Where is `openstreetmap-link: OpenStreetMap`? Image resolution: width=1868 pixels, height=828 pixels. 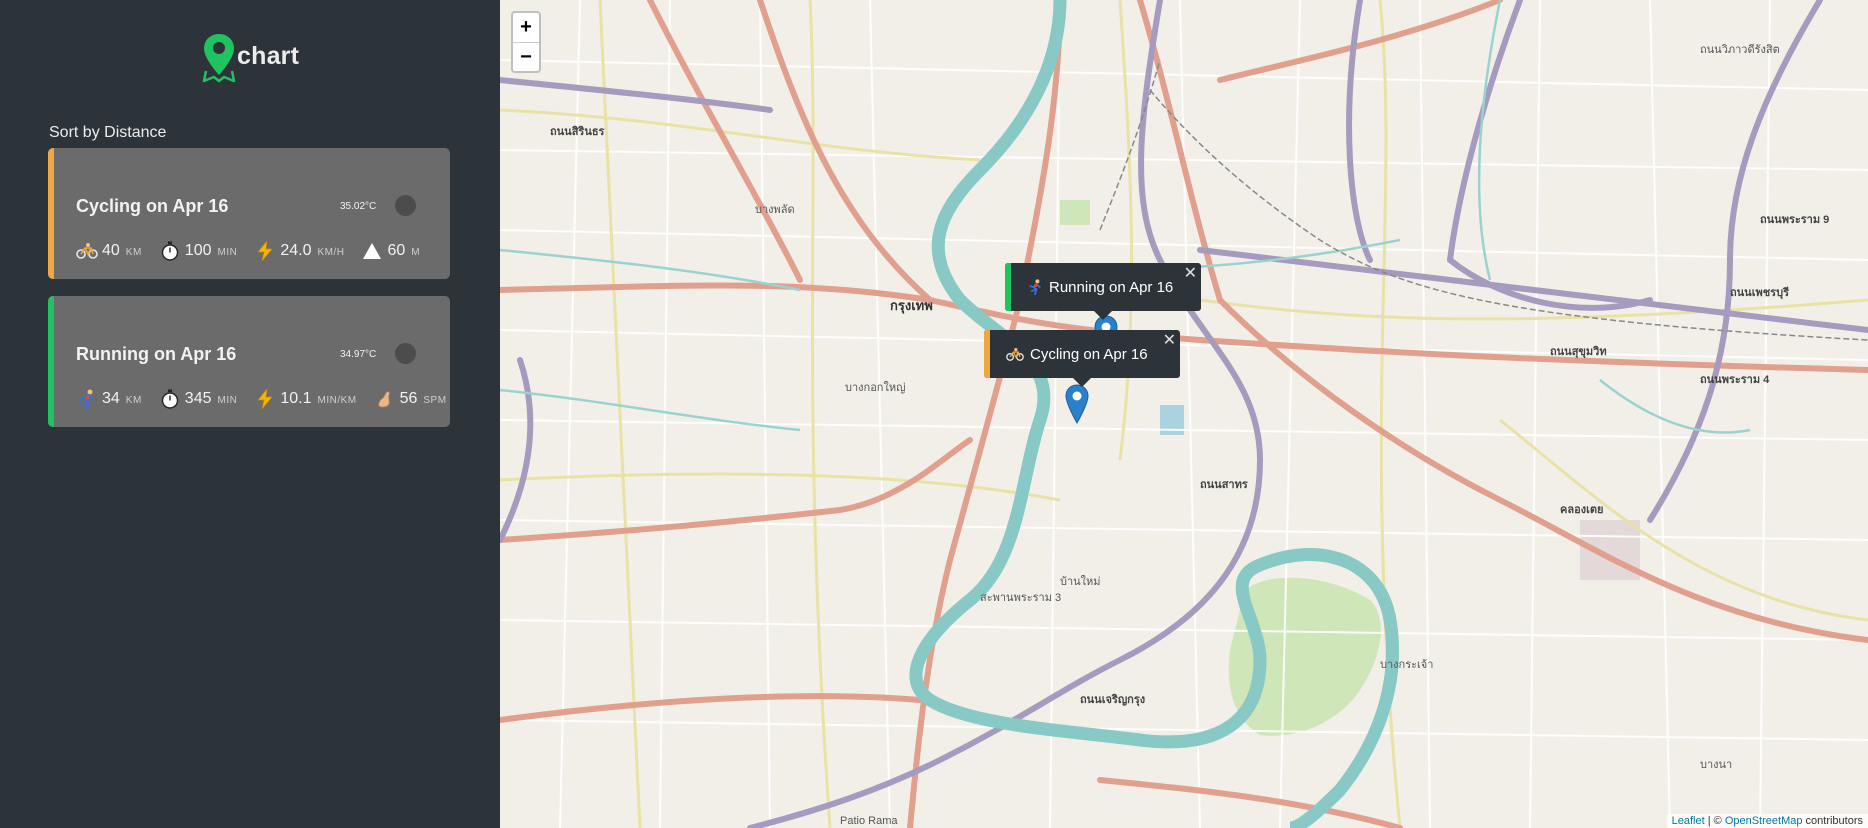
openstreetmap-link: OpenStreetMap is located at coordinates (1764, 821).